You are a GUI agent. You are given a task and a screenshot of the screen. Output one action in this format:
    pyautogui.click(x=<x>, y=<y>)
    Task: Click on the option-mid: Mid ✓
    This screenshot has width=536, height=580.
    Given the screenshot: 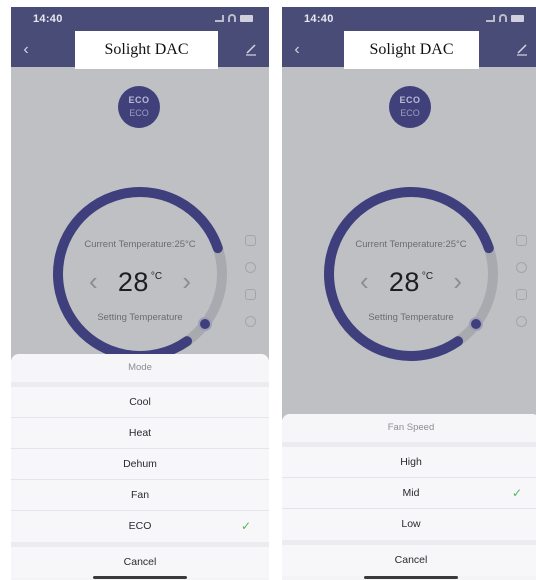 What is the action you would take?
    pyautogui.click(x=409, y=493)
    